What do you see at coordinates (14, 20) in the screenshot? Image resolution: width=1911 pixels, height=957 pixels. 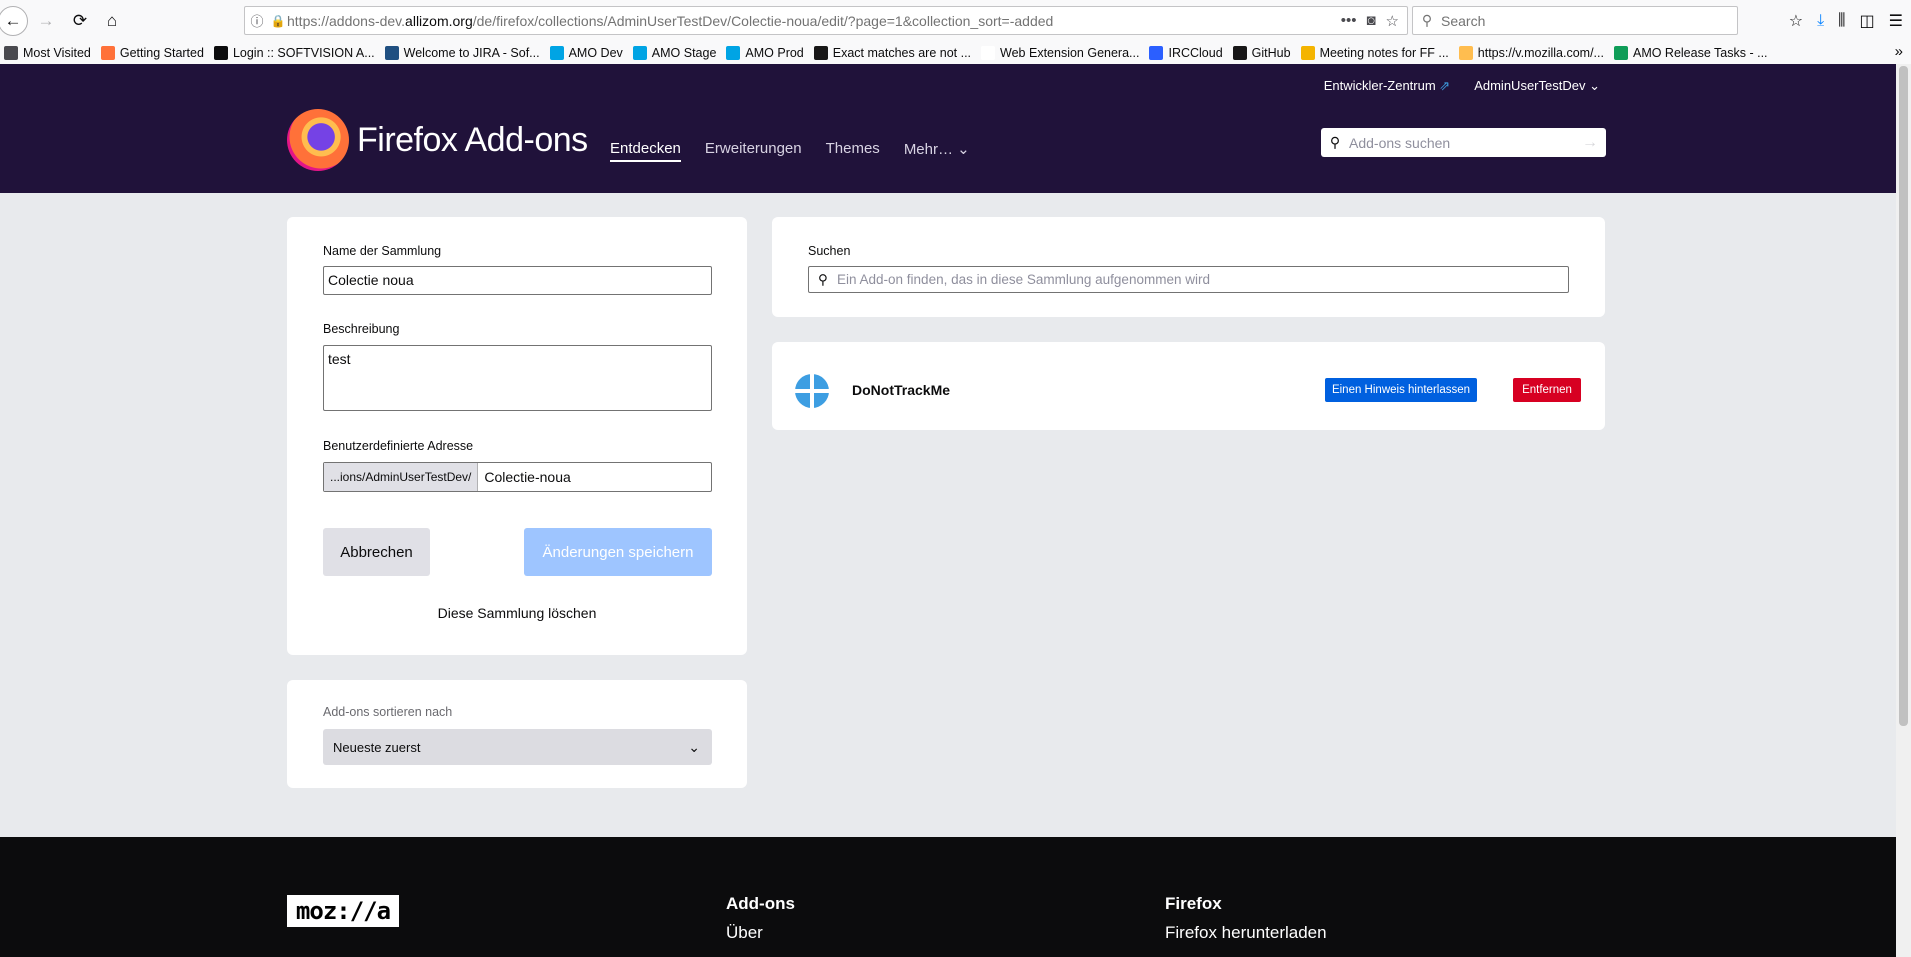 I see `back-arrow-icon: ←` at bounding box center [14, 20].